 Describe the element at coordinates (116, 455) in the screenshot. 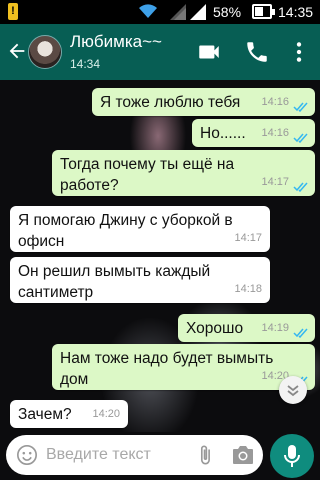

I see `message-input` at that location.